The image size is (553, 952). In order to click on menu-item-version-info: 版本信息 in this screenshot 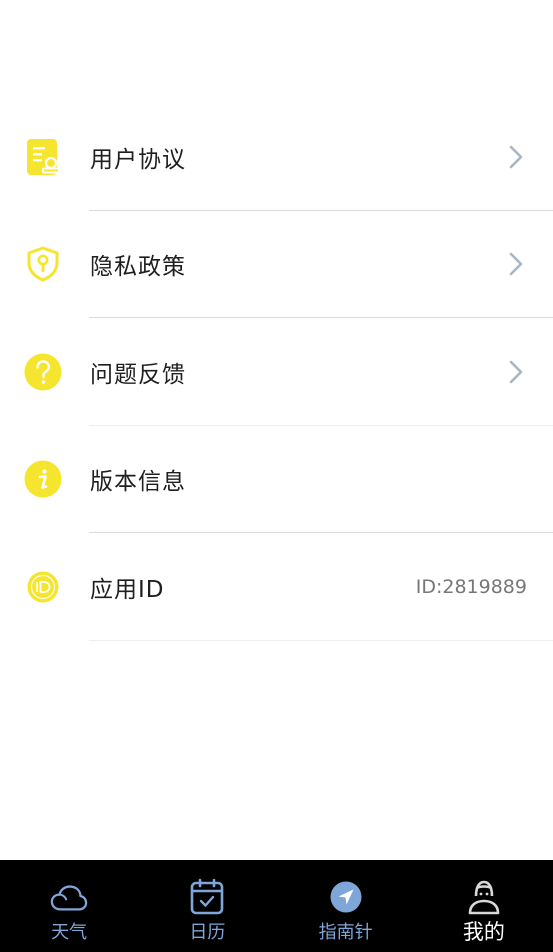, I will do `click(276, 479)`.